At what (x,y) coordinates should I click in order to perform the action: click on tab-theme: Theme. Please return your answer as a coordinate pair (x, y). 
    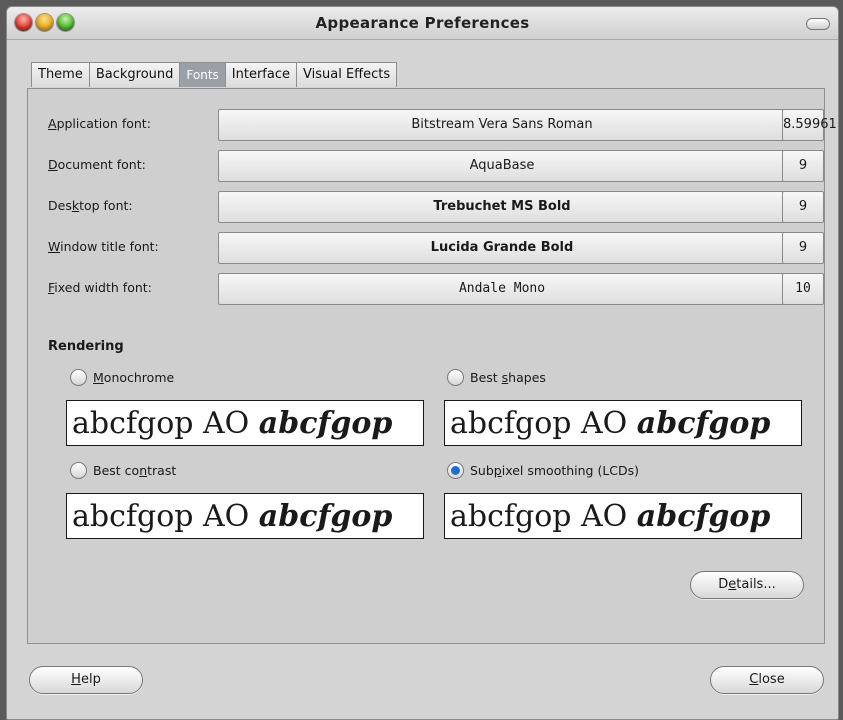
    Looking at the image, I should click on (60, 74).